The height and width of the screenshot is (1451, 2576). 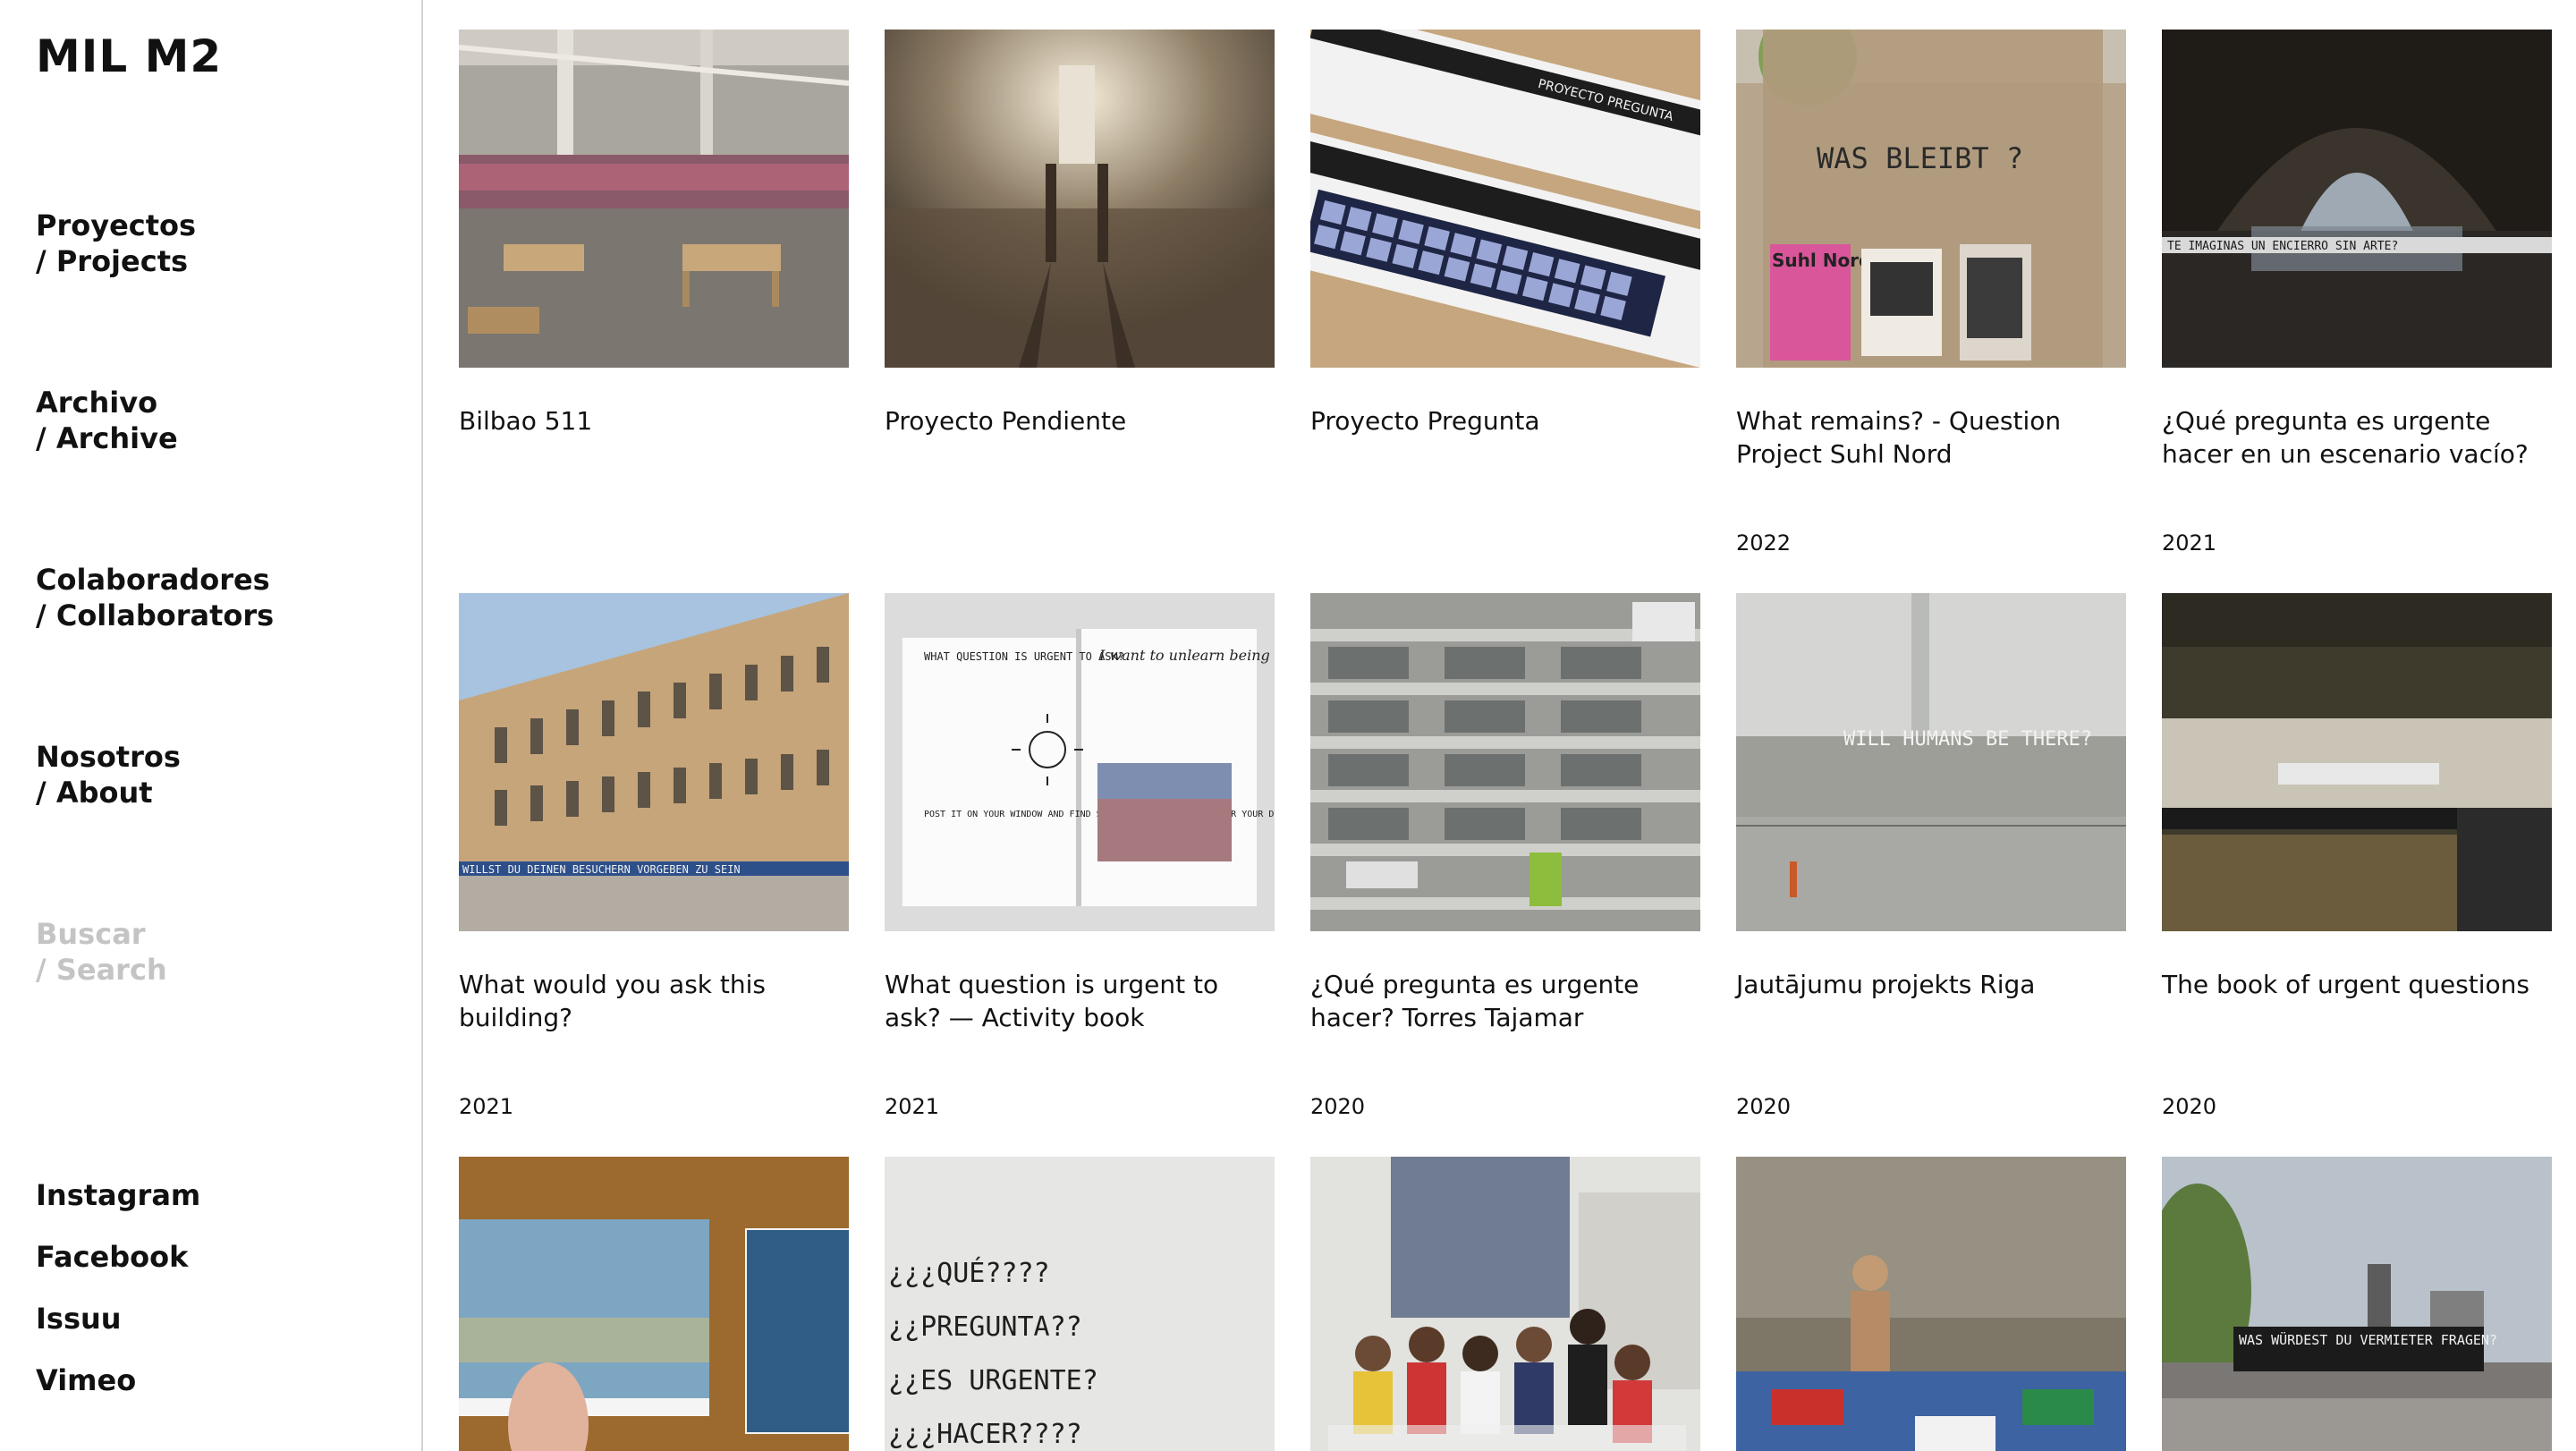 What do you see at coordinates (112, 1257) in the screenshot?
I see `social-facebook: Facebook` at bounding box center [112, 1257].